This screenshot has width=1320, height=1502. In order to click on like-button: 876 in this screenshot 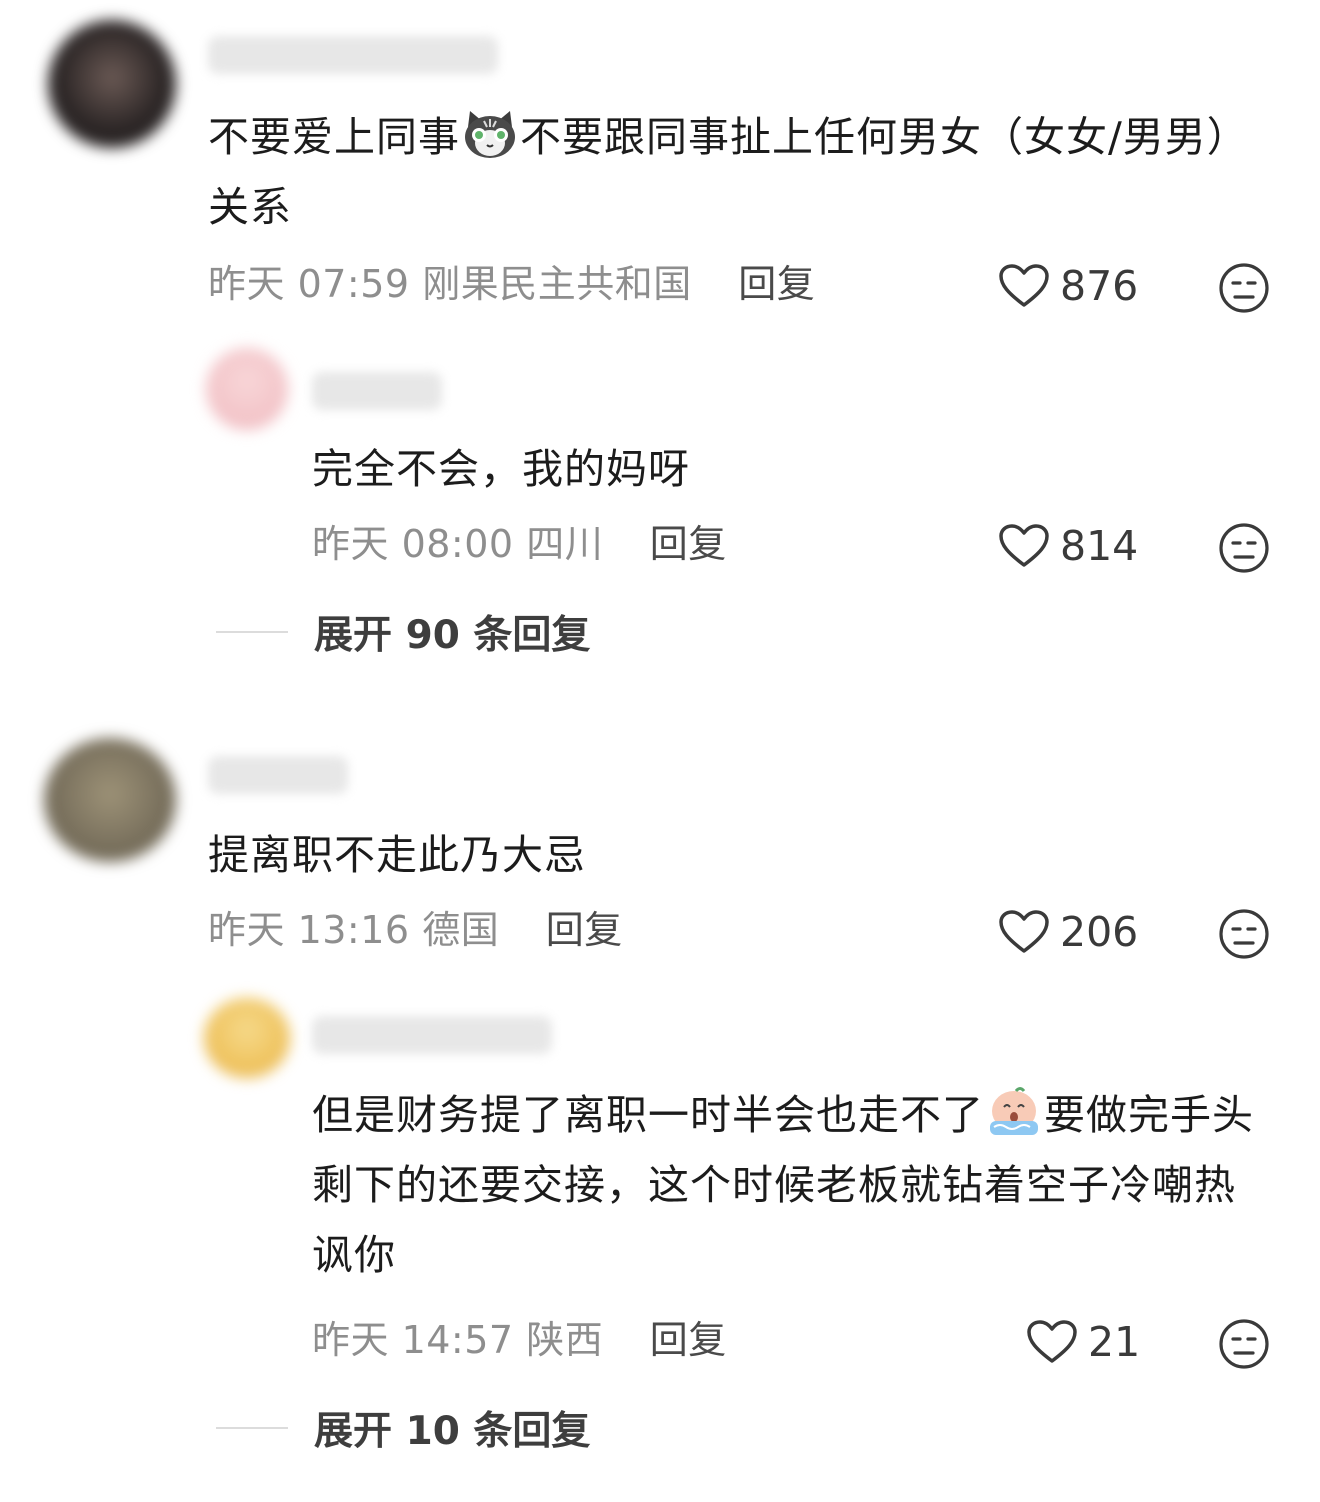, I will do `click(1068, 286)`.